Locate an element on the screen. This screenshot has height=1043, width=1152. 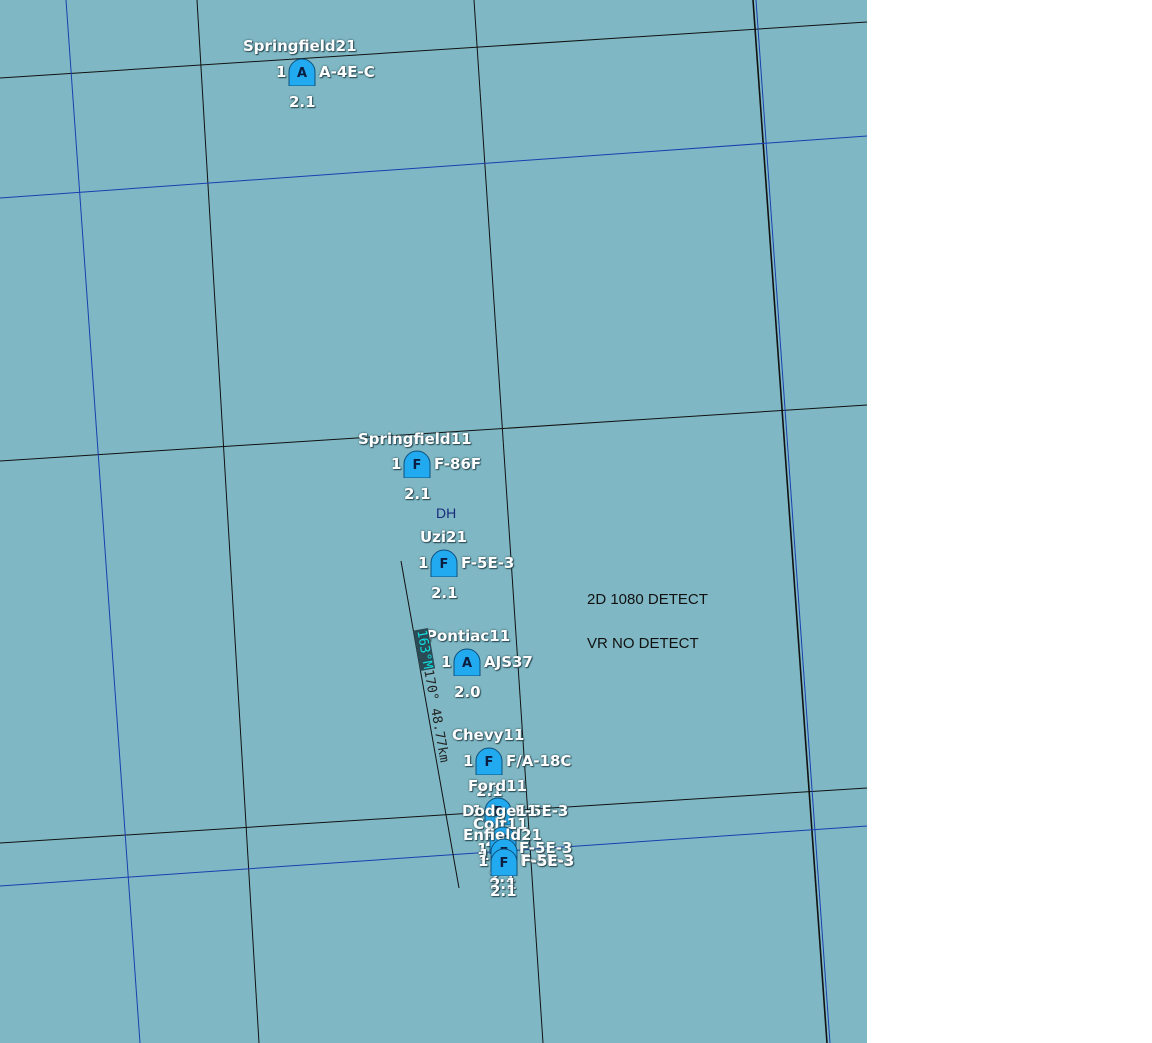
unit-callsign: Uzi21 is located at coordinates (443, 537).